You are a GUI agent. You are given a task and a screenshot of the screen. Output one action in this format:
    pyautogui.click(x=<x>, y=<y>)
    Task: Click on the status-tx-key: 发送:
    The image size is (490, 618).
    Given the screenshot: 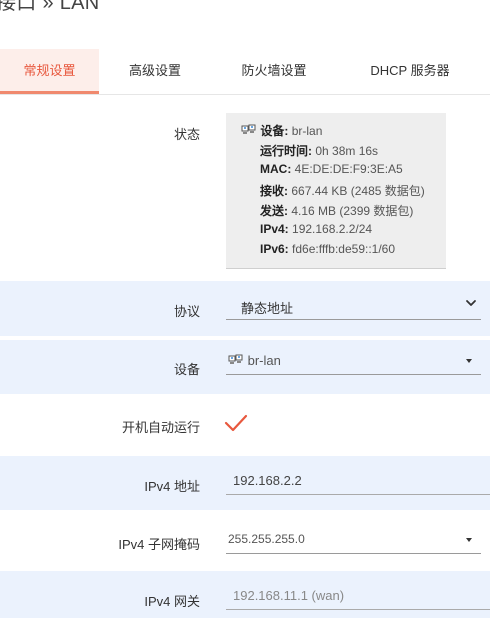 What is the action you would take?
    pyautogui.click(x=274, y=211)
    